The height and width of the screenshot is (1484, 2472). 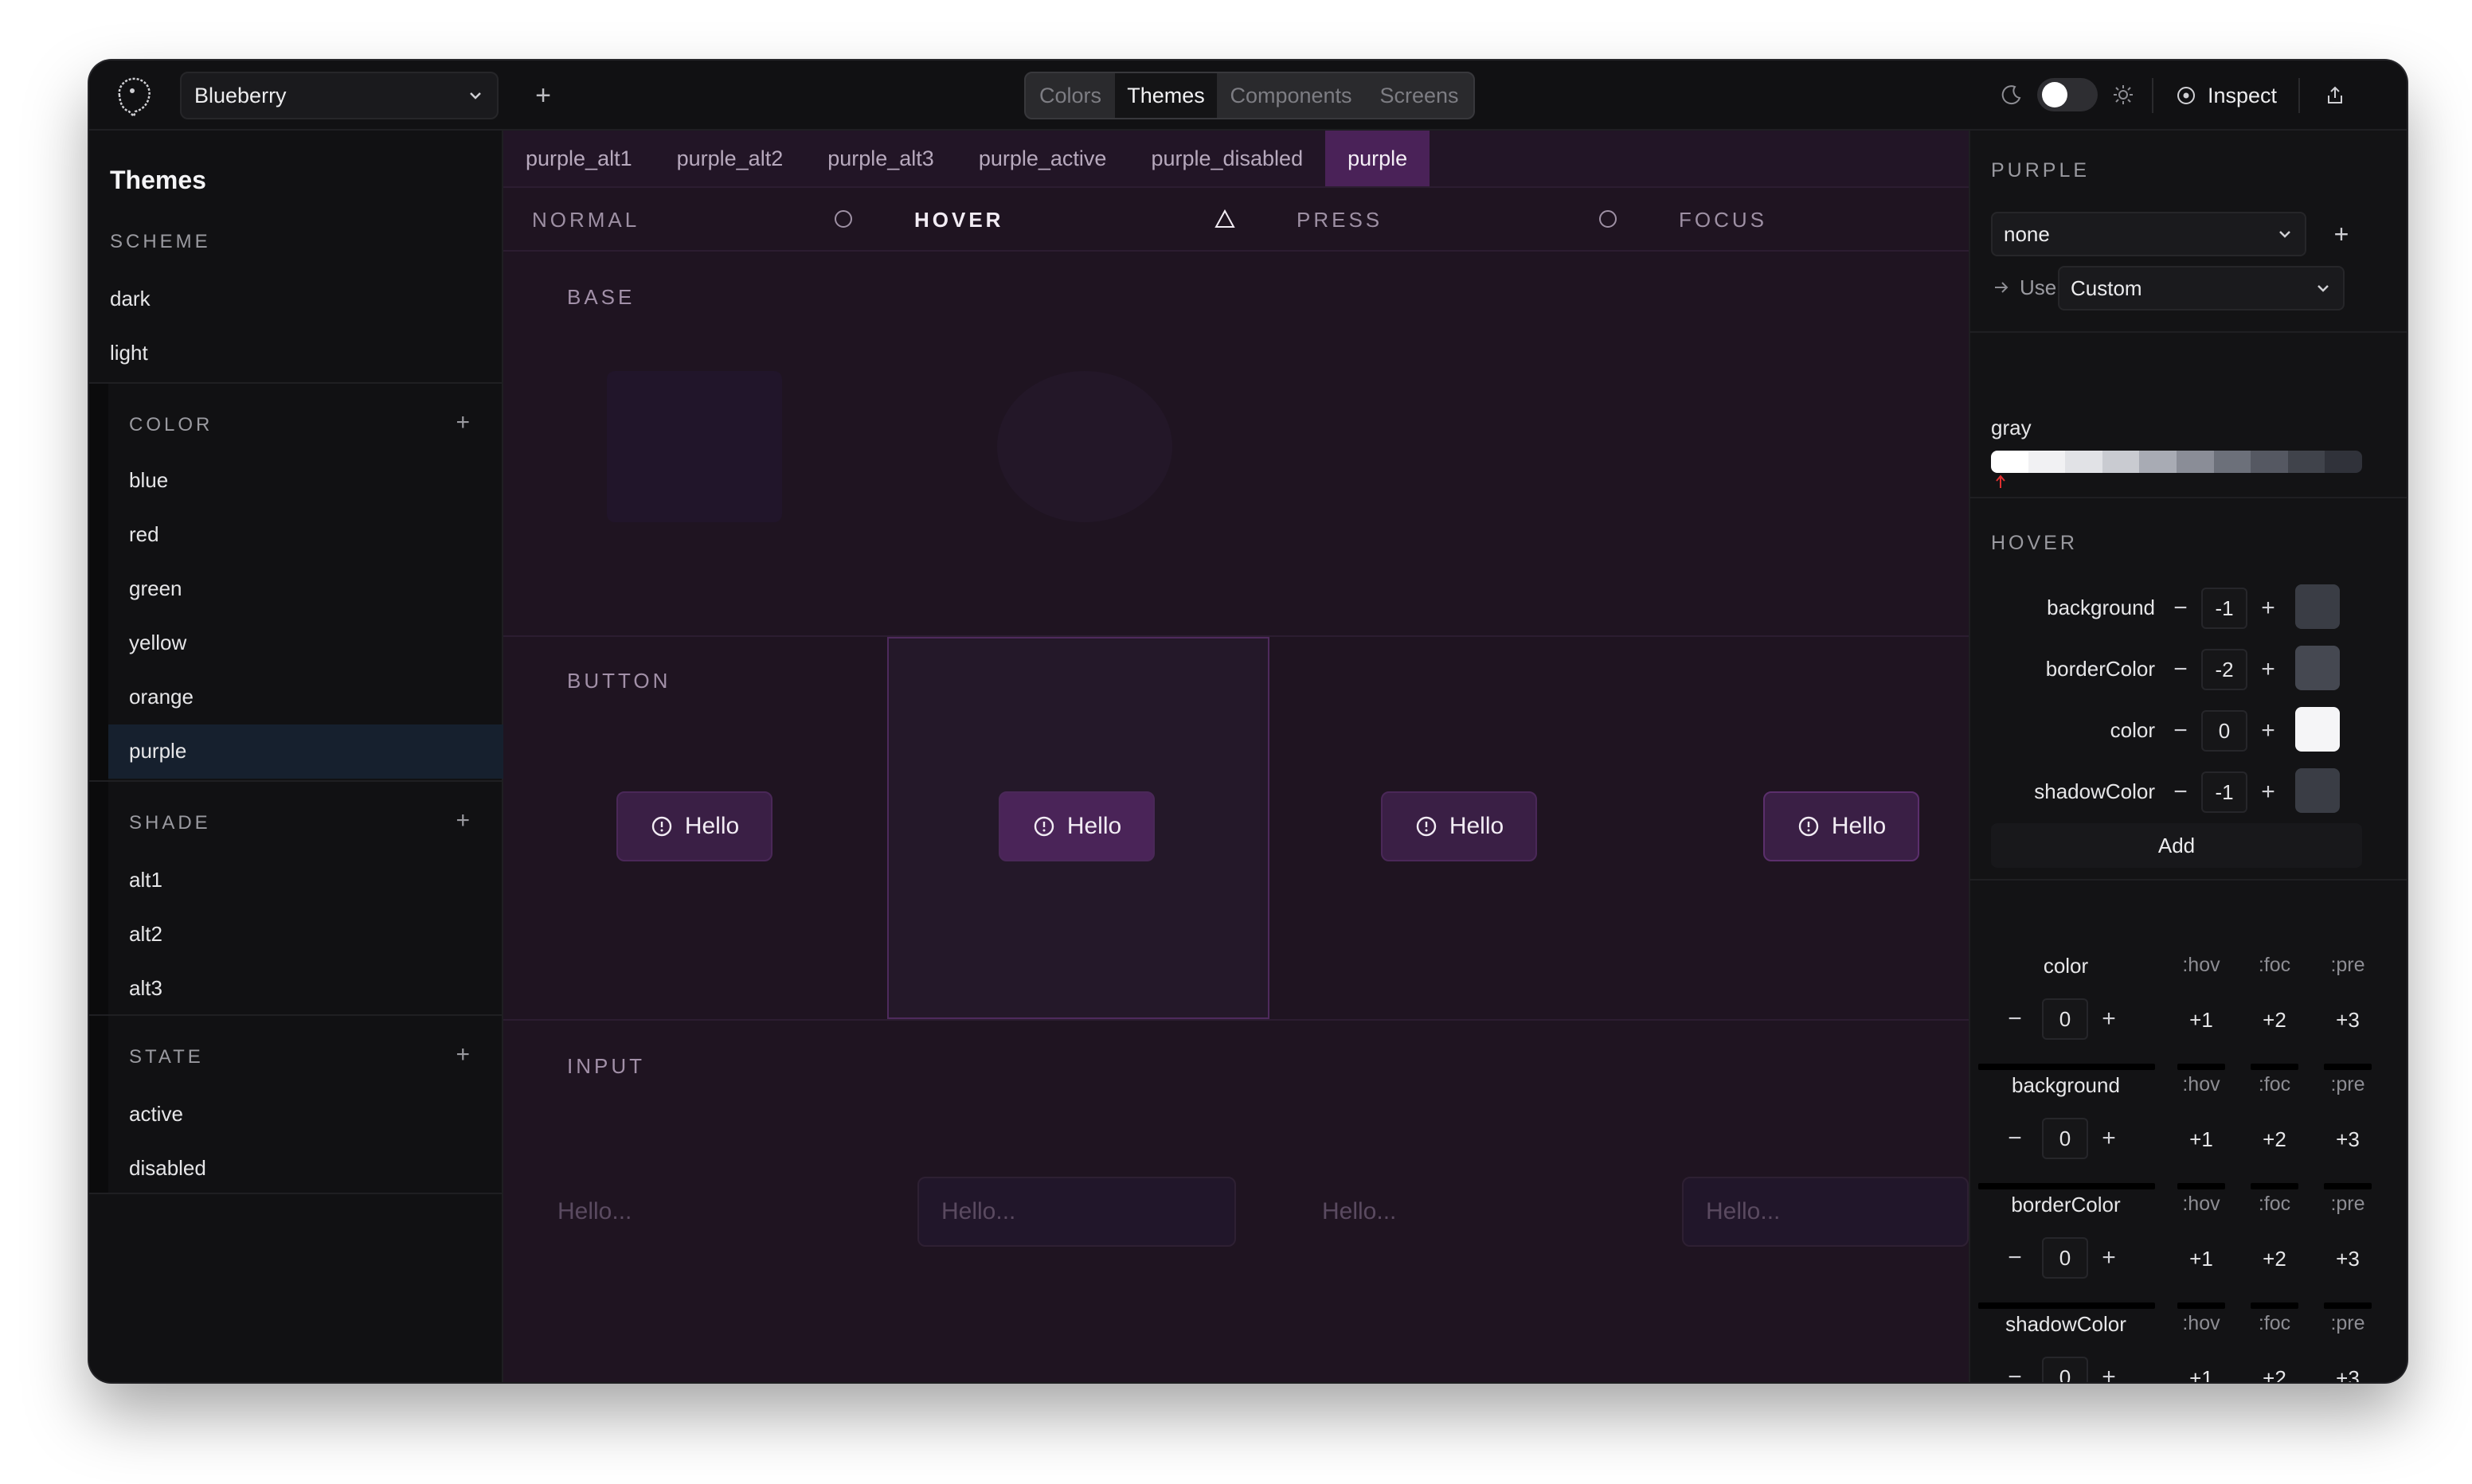 What do you see at coordinates (2335, 95) in the screenshot?
I see `share-button` at bounding box center [2335, 95].